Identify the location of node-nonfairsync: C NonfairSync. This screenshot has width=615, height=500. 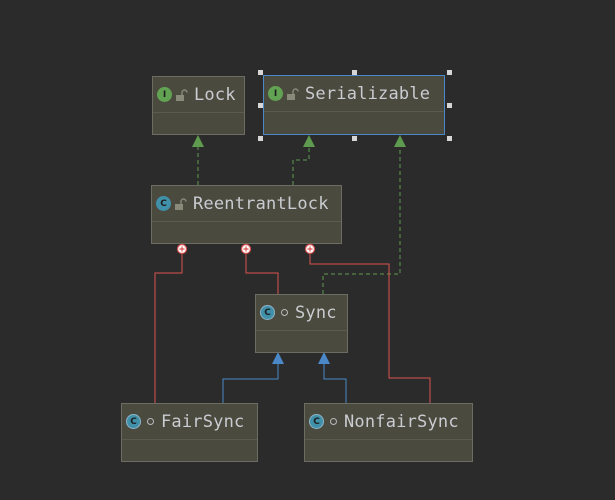
(388, 432).